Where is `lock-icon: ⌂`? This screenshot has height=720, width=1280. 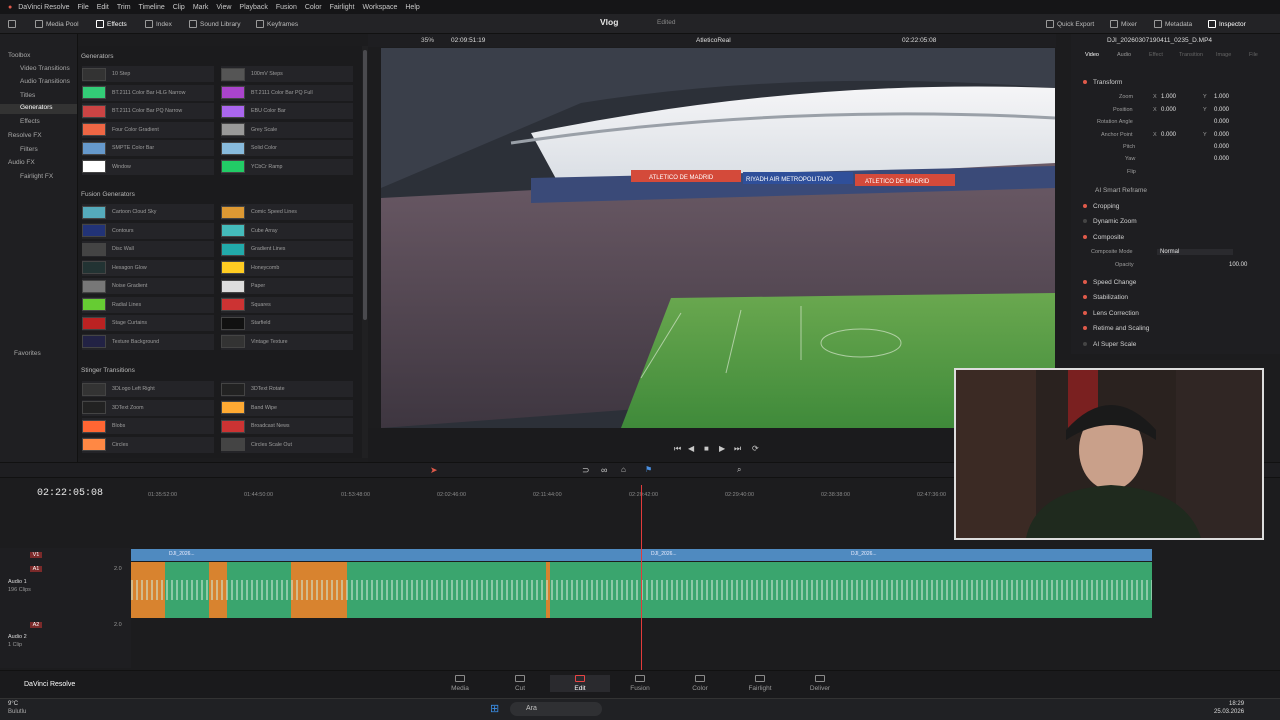
lock-icon: ⌂ is located at coordinates (623, 469).